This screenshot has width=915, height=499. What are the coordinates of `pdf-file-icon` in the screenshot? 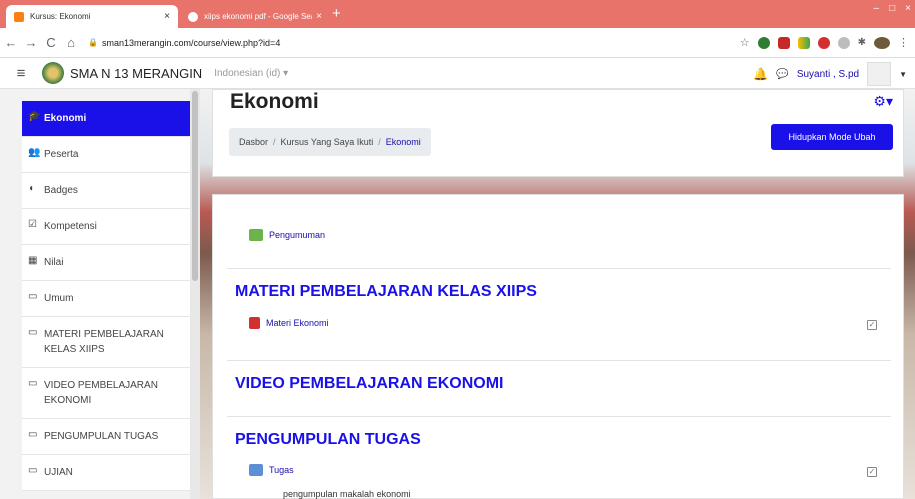 It's located at (254, 323).